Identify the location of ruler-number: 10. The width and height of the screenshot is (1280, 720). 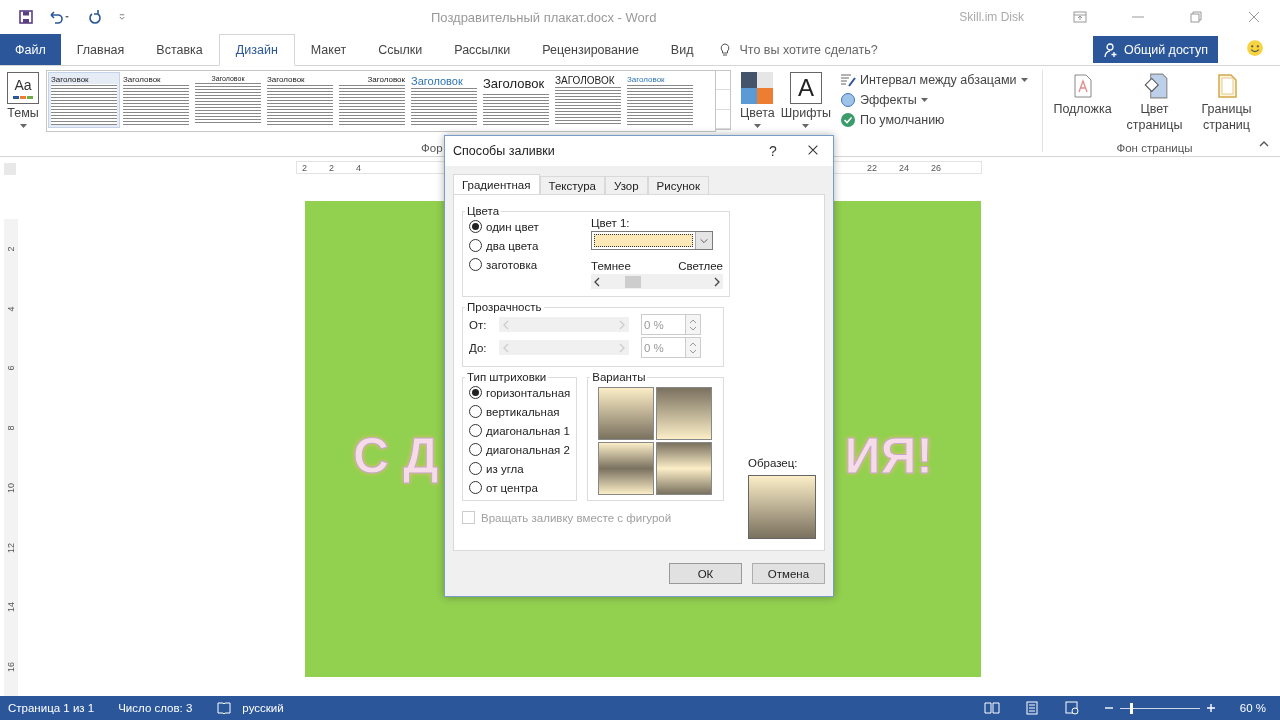
(11, 487).